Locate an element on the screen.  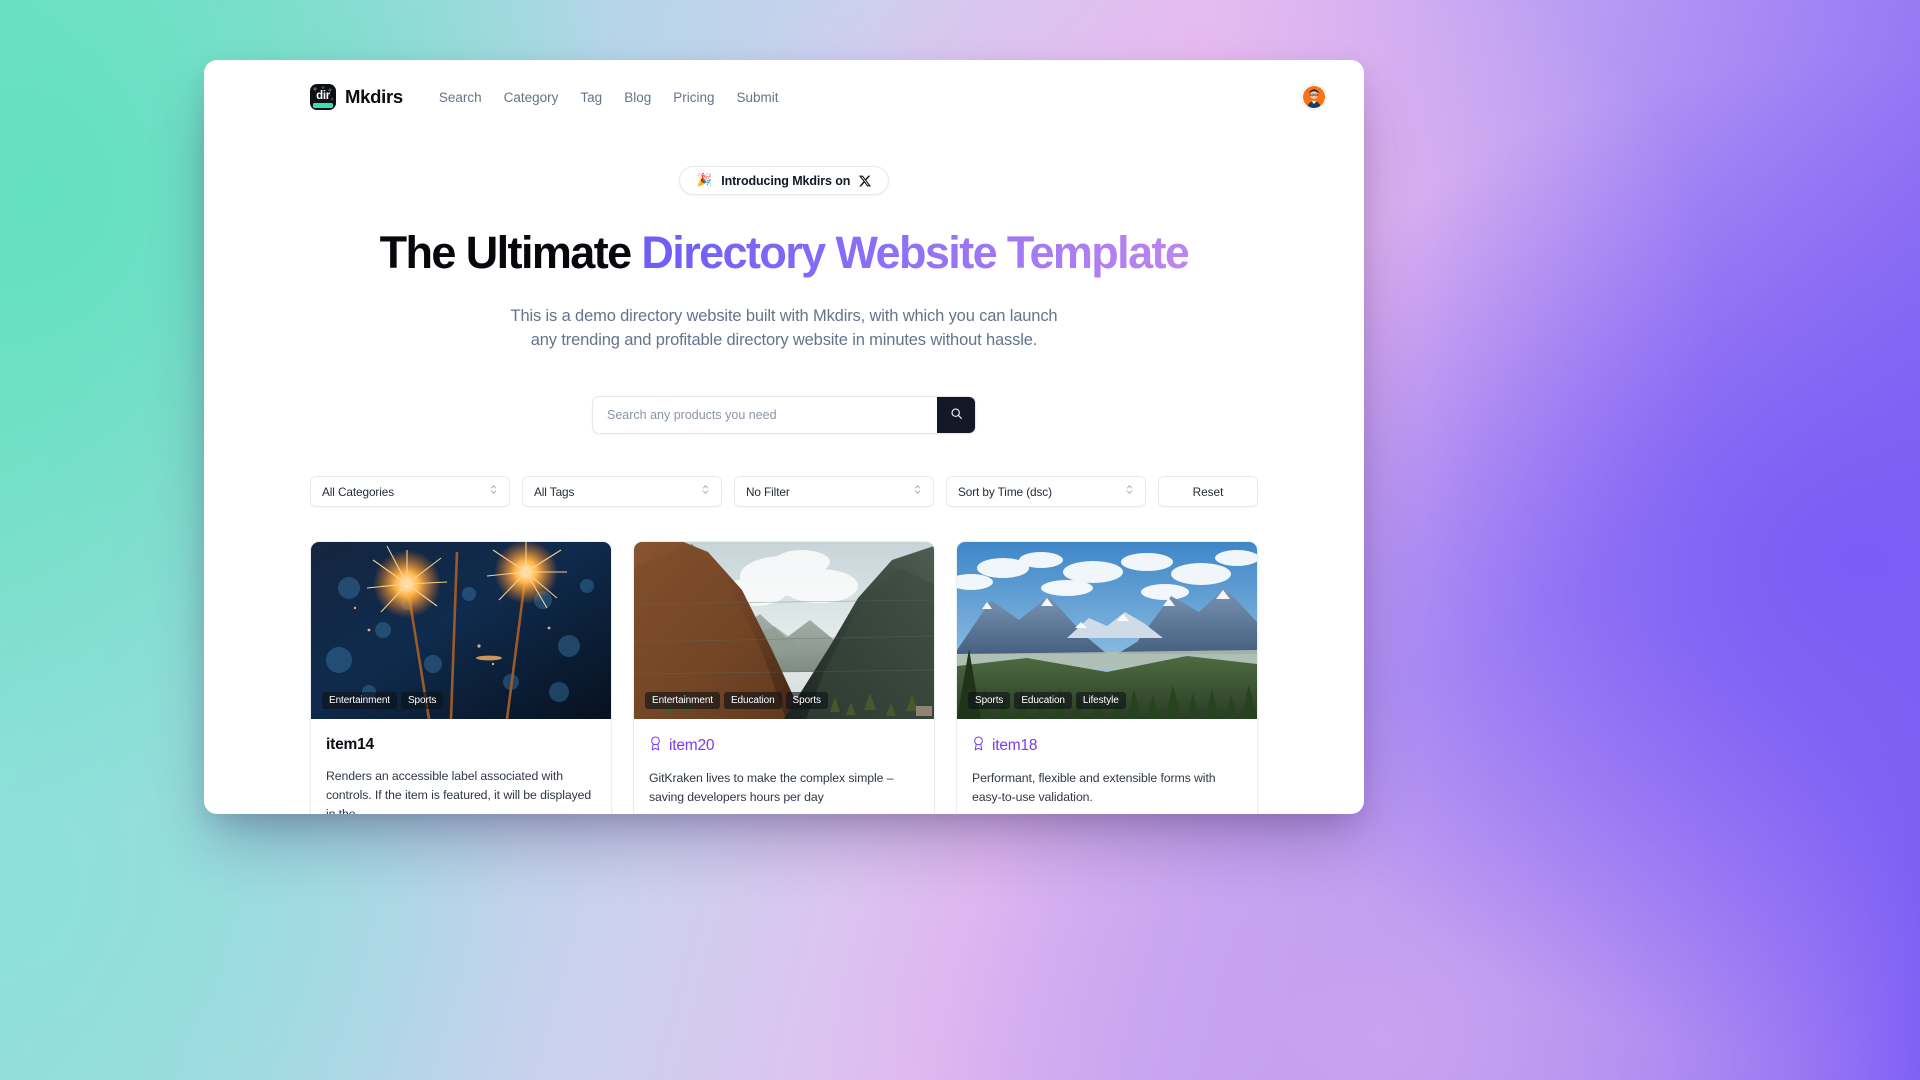
party-popper-icon: 🎉 is located at coordinates (704, 180).